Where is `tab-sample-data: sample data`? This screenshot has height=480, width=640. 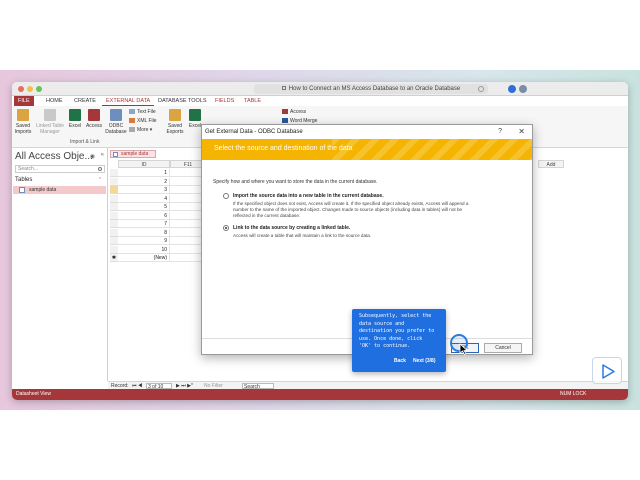 tab-sample-data: sample data is located at coordinates (133, 154).